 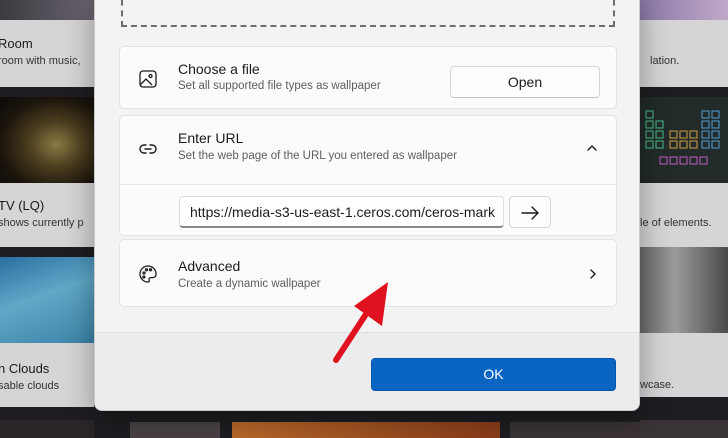 What do you see at coordinates (211, 138) in the screenshot?
I see `enter-url-title: Enter URL` at bounding box center [211, 138].